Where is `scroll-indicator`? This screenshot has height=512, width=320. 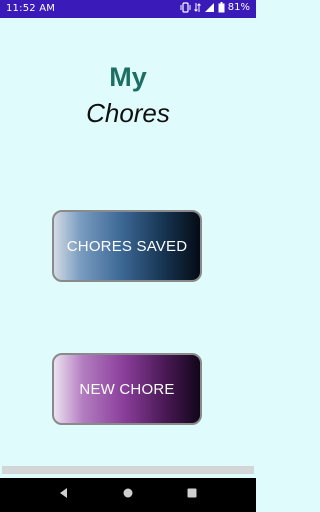
scroll-indicator is located at coordinates (128, 470).